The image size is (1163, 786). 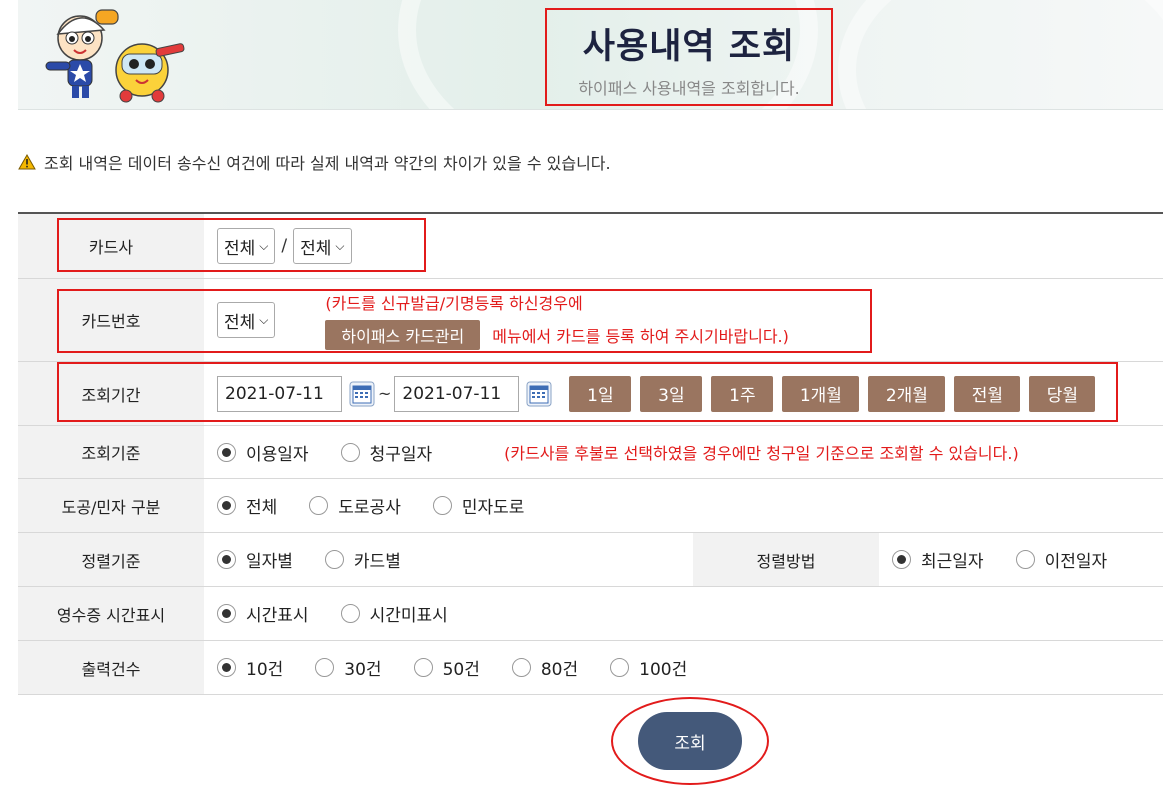 I want to click on period-tilde: ~, so click(x=385, y=393).